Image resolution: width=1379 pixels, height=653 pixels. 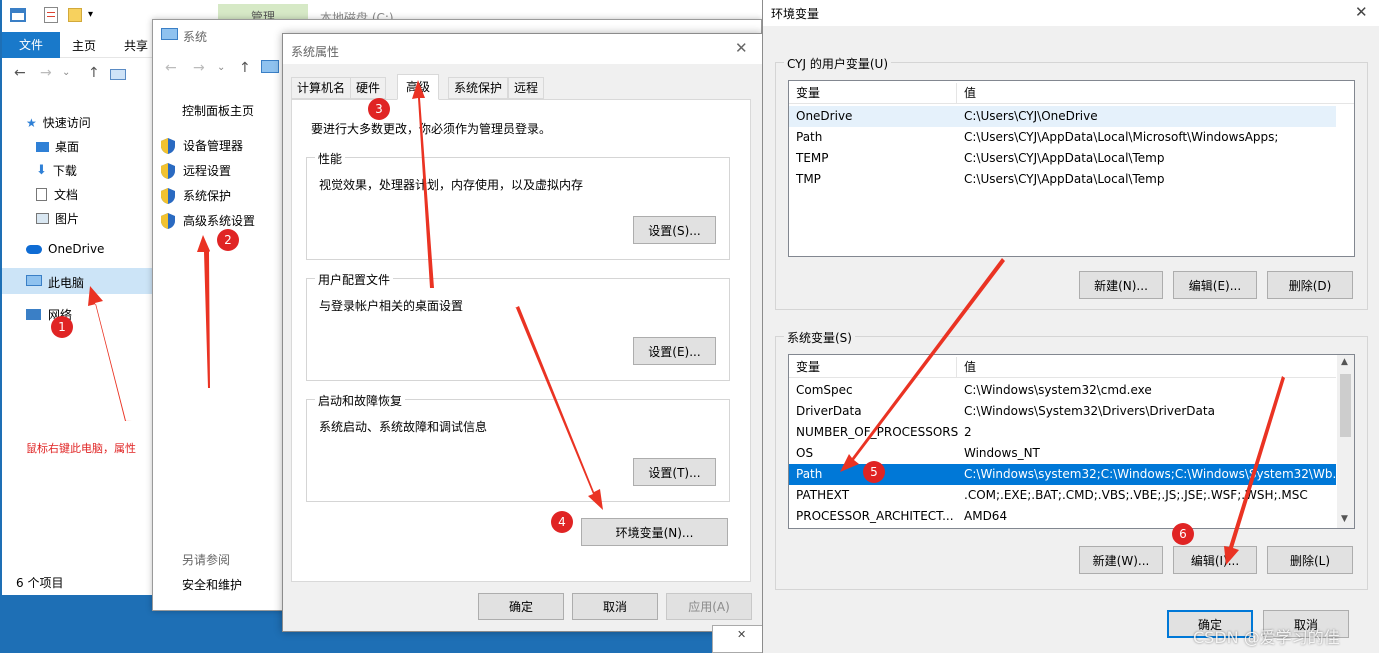 What do you see at coordinates (562, 522) in the screenshot?
I see `step-badge-4: 4` at bounding box center [562, 522].